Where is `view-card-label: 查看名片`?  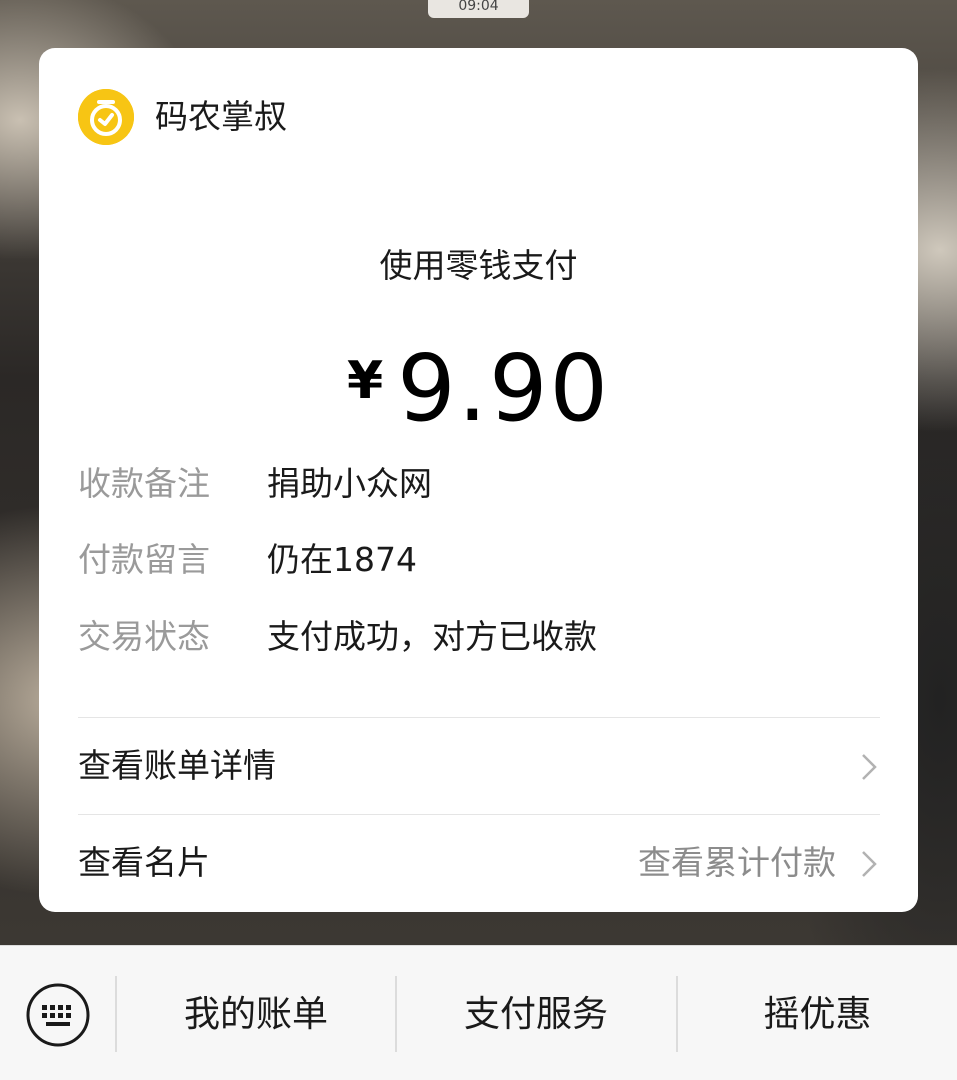
view-card-label: 查看名片 is located at coordinates (144, 862).